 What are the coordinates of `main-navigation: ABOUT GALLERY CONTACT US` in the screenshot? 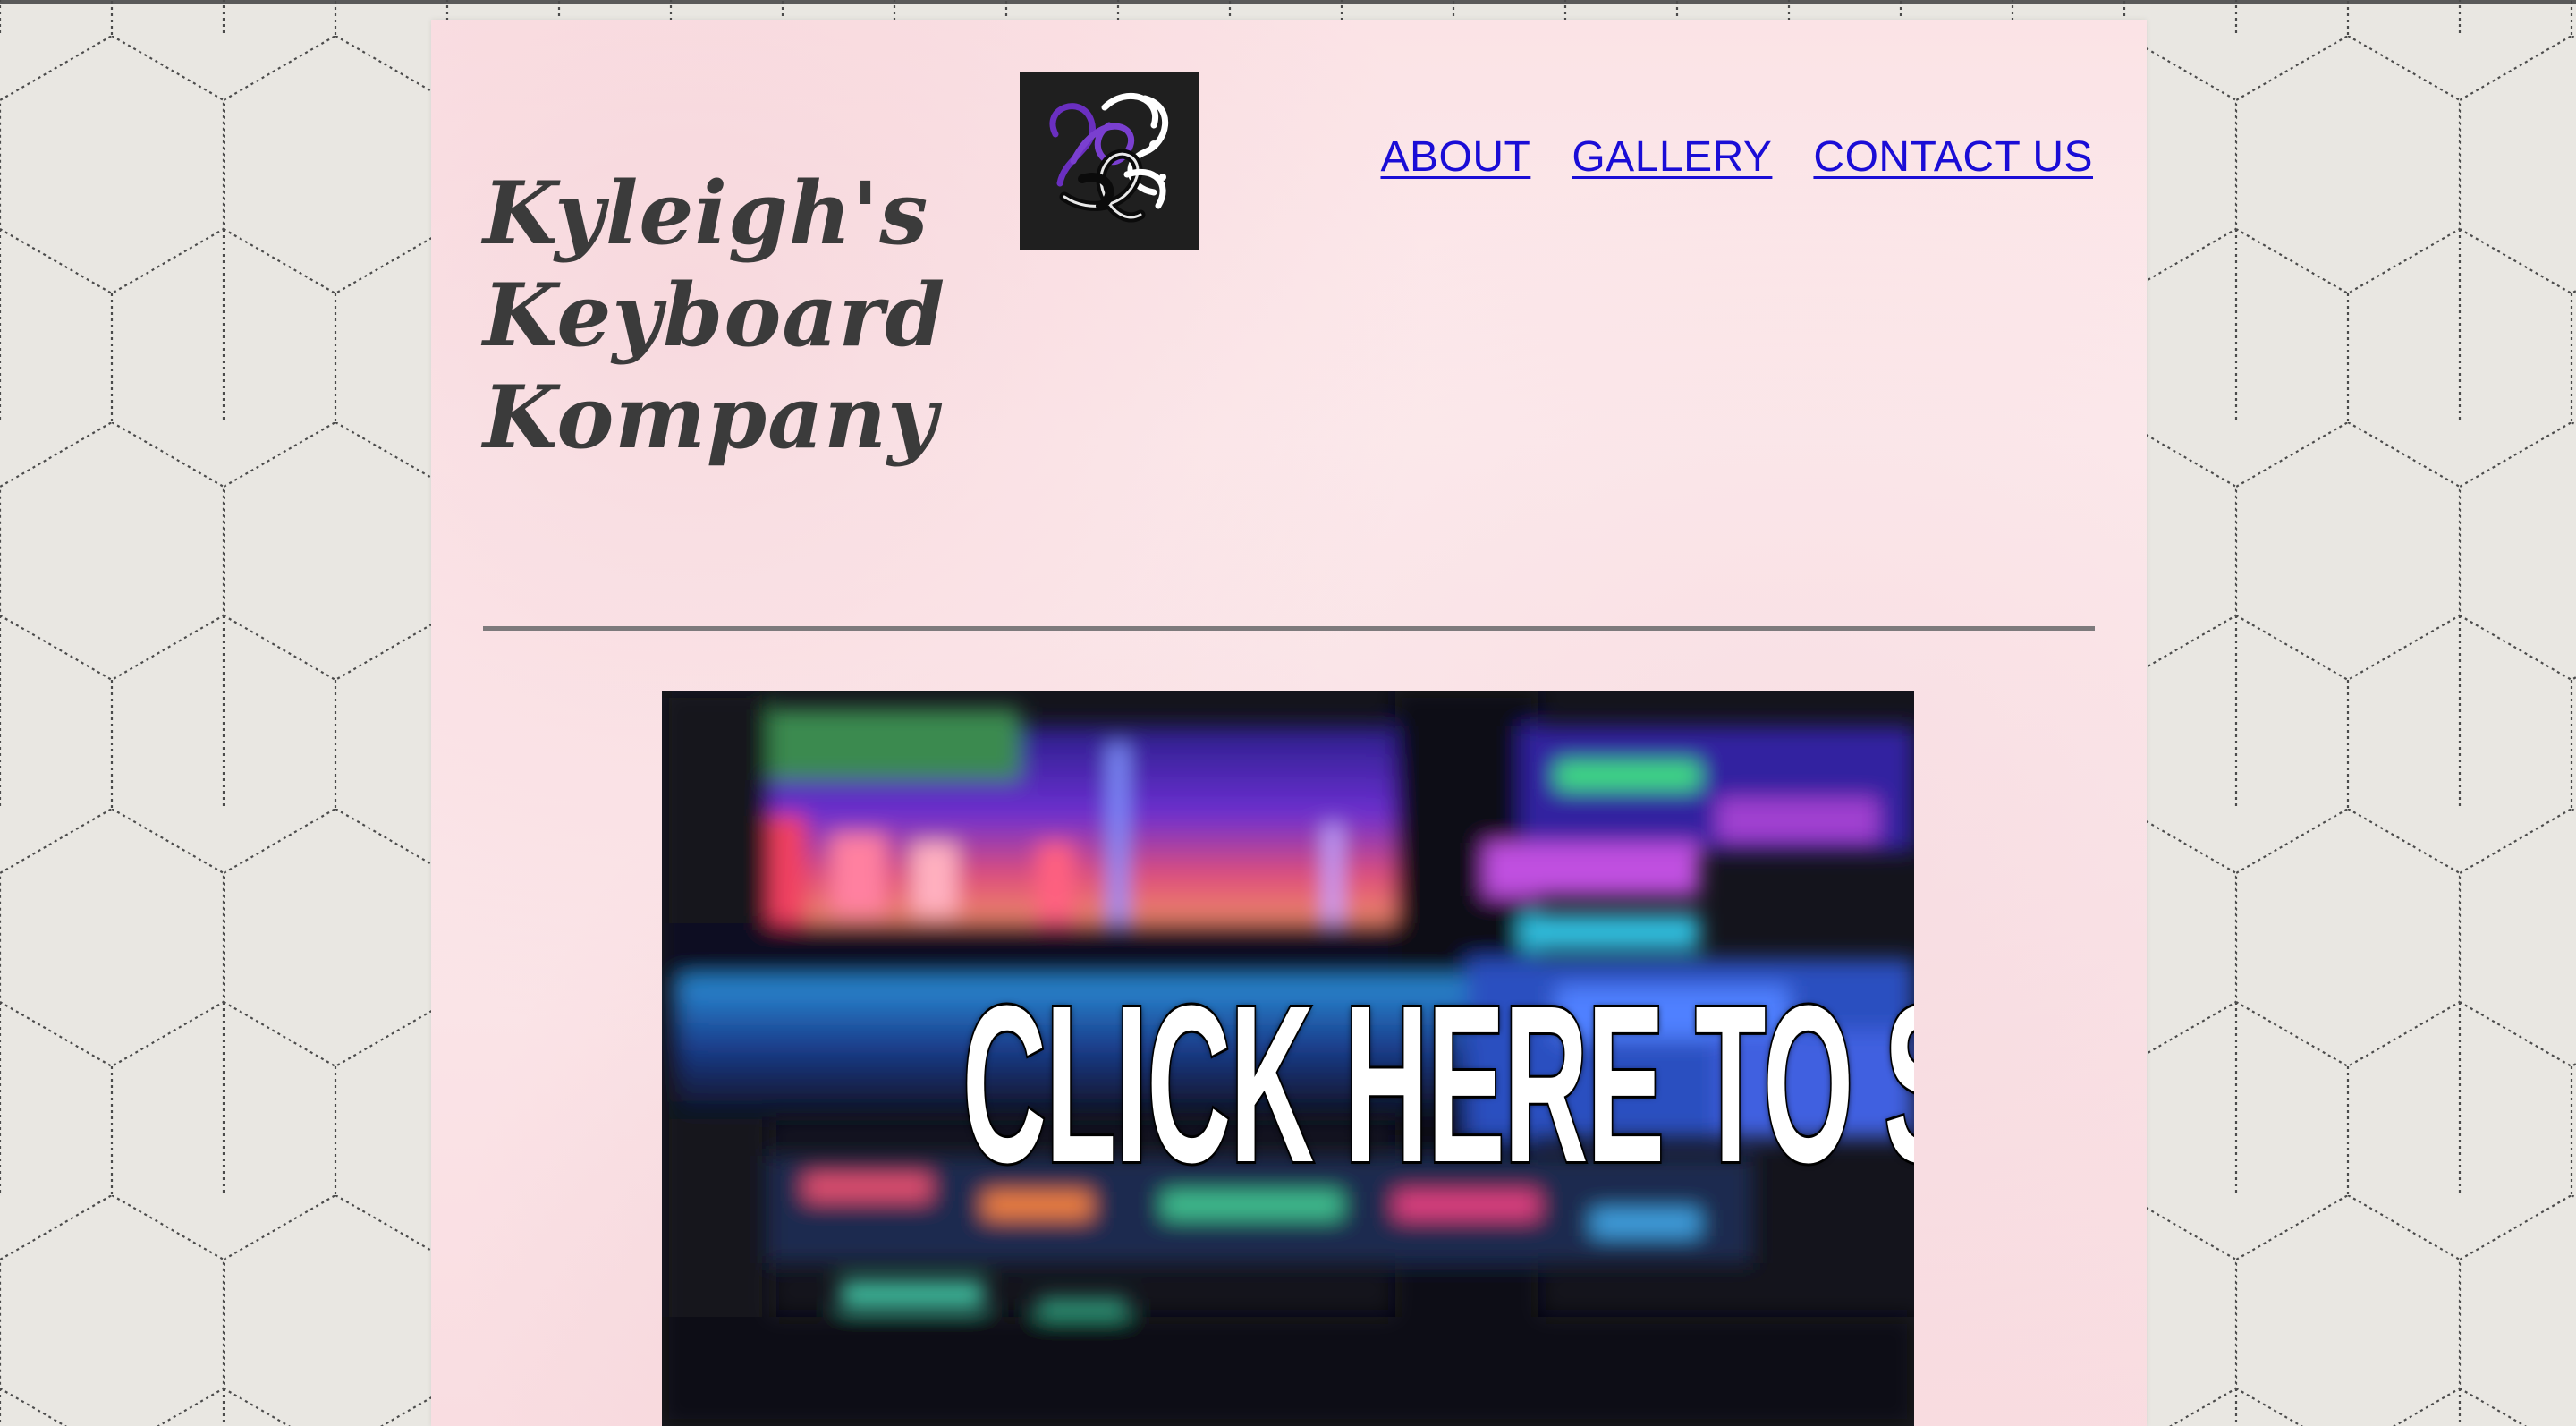 It's located at (1736, 157).